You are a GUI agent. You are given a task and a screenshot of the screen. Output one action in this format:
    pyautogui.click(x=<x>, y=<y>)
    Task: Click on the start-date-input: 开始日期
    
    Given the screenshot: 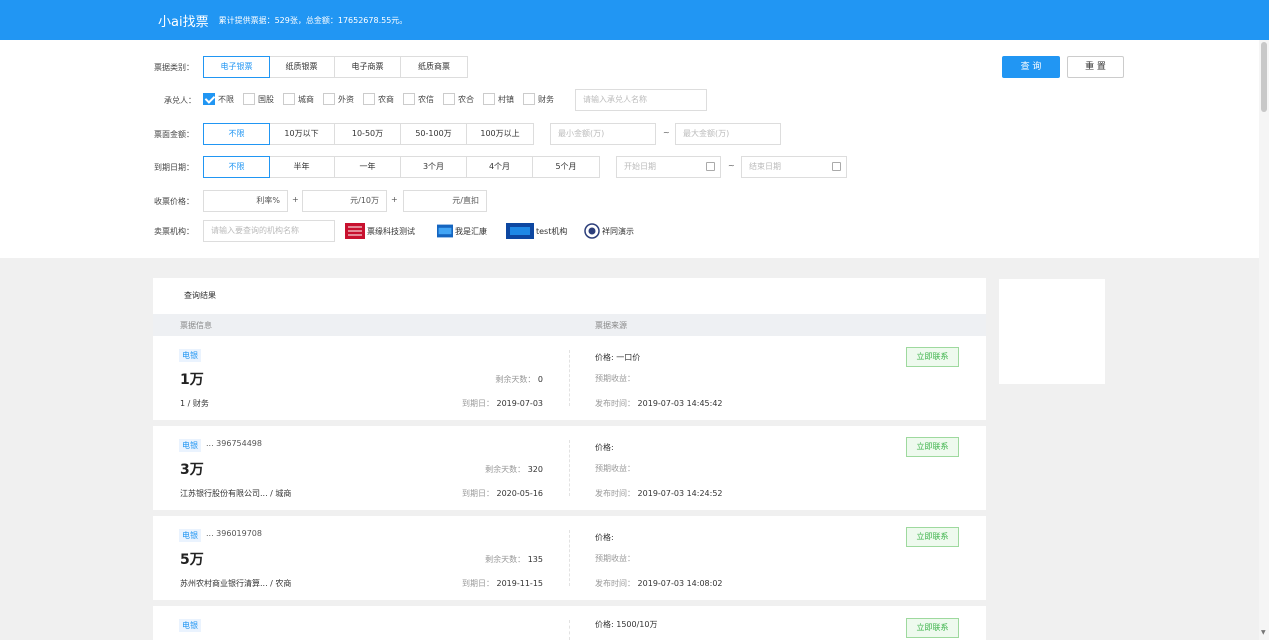 What is the action you would take?
    pyautogui.click(x=668, y=167)
    